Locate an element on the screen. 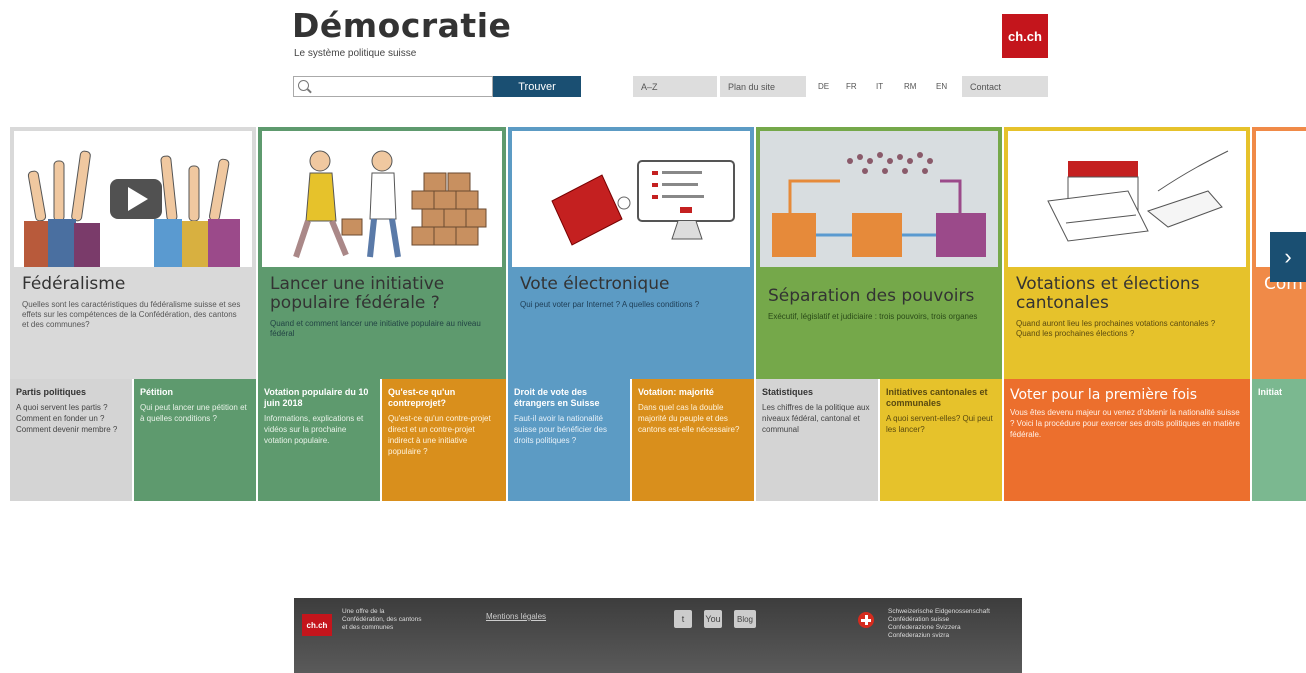  slide-title: Séparation des pouvoirs is located at coordinates (871, 296).